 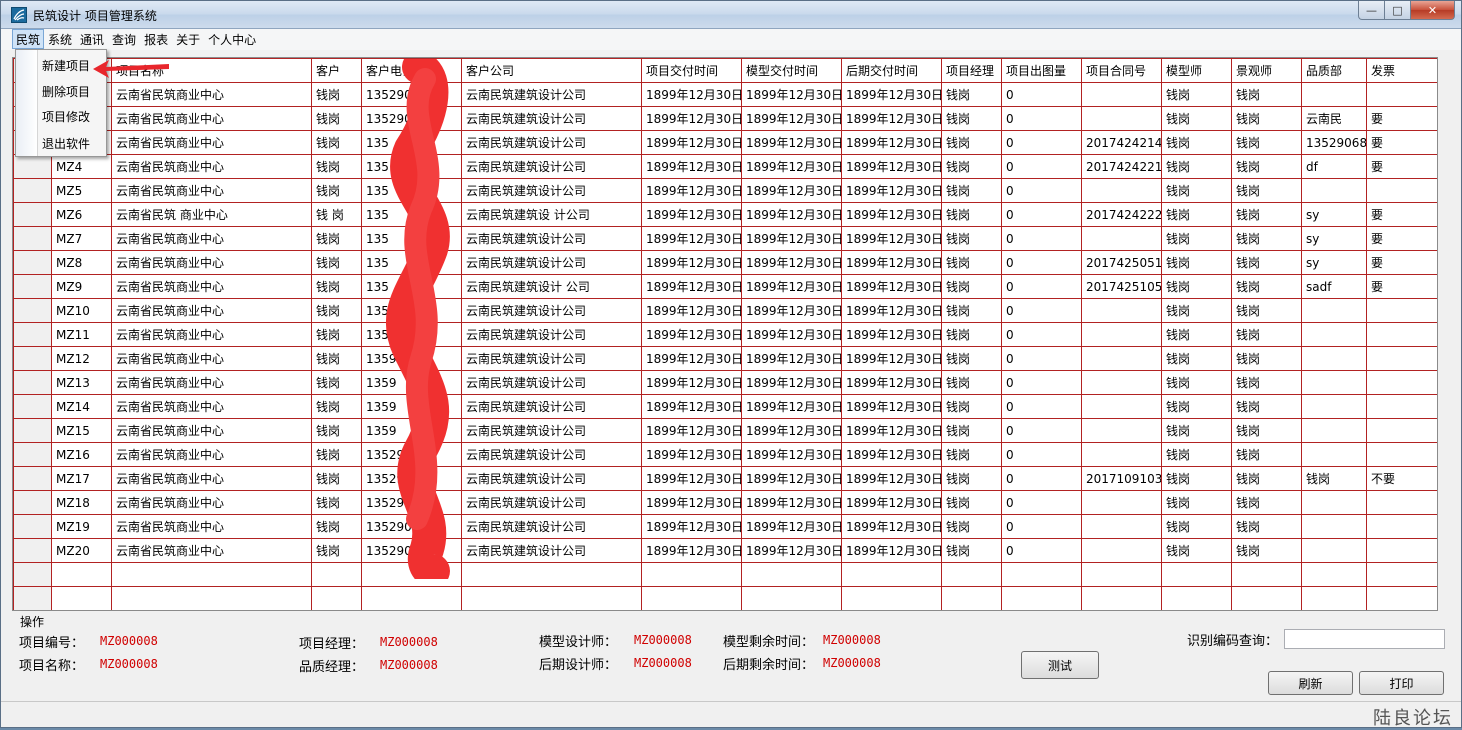 What do you see at coordinates (188, 39) in the screenshot?
I see `menu-about: 关于` at bounding box center [188, 39].